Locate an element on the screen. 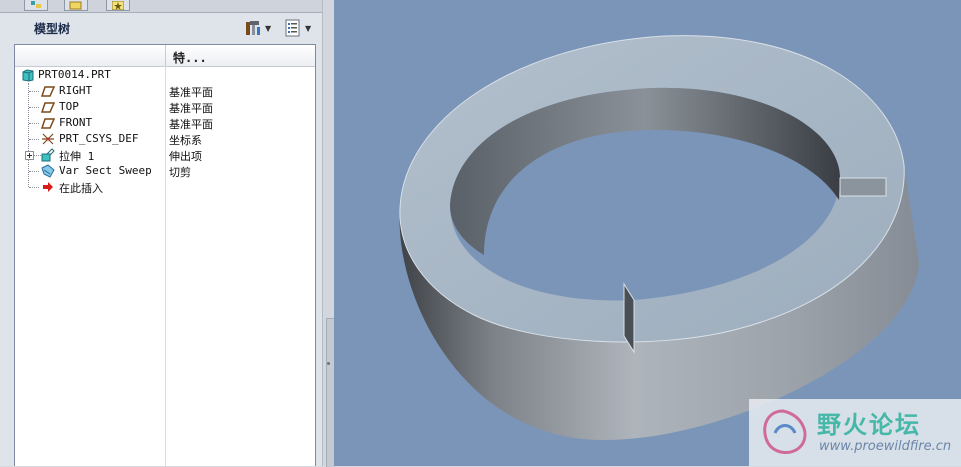  tree-item-label: 在此插入 is located at coordinates (81, 188).